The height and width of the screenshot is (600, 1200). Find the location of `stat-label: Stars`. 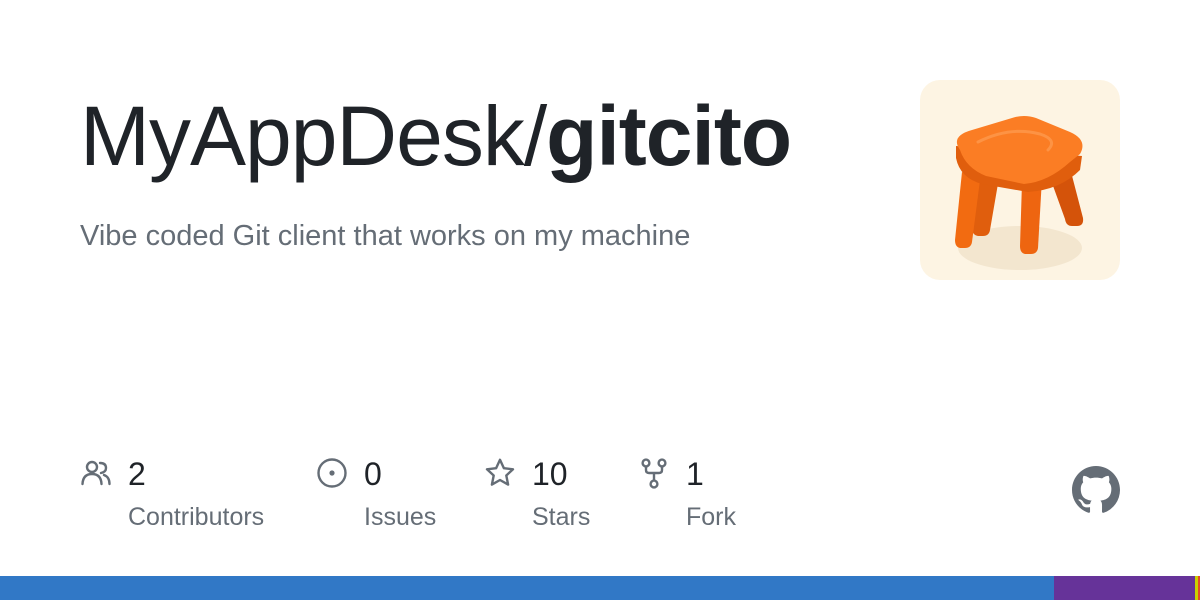

stat-label: Stars is located at coordinates (561, 517).